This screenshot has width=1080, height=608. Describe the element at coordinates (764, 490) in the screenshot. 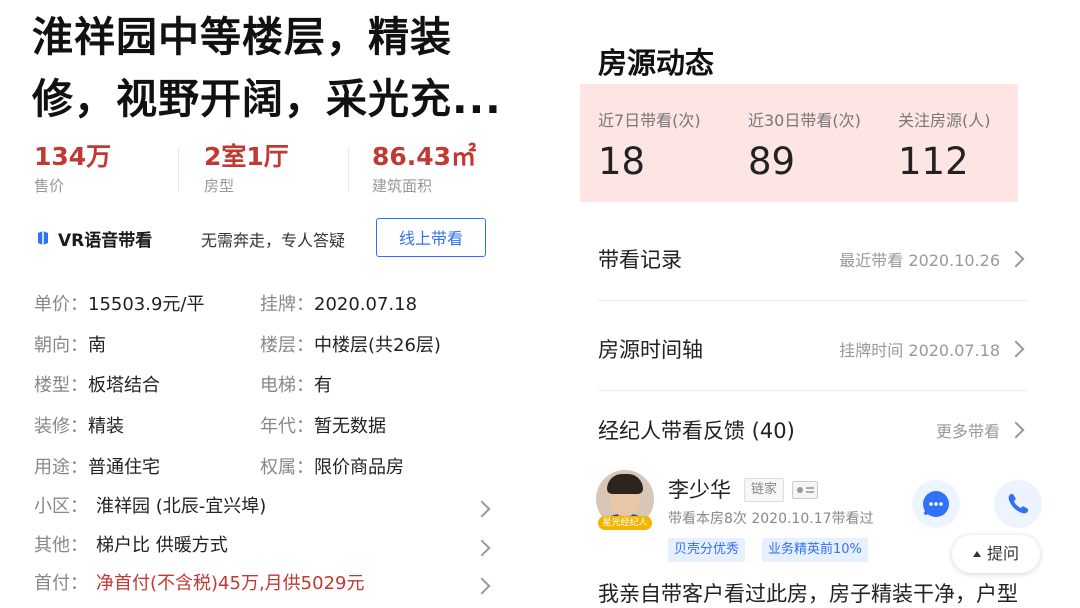

I see `brand-tag: 链家` at that location.